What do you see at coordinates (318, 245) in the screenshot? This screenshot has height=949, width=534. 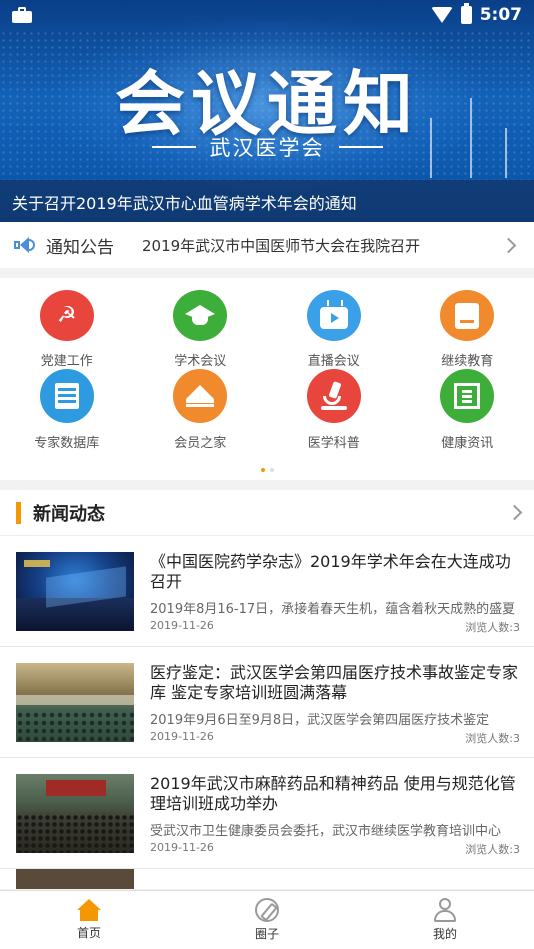 I see `notice-text: 2019年武汉市中国医师节大会在我院召开` at bounding box center [318, 245].